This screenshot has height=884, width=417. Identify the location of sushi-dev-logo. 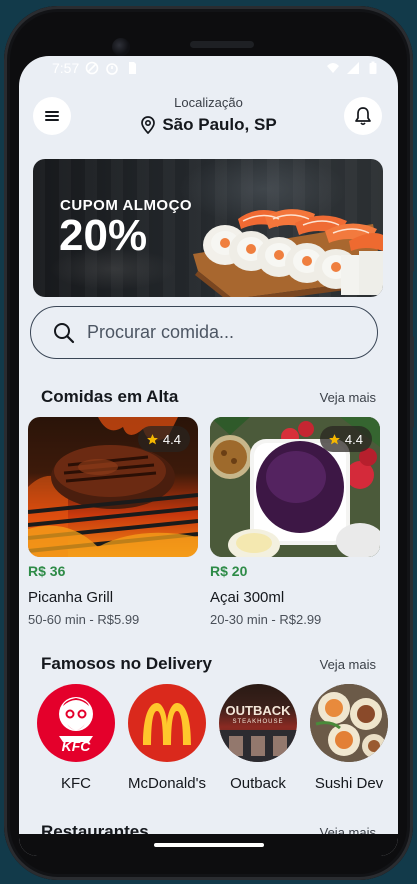
(349, 723).